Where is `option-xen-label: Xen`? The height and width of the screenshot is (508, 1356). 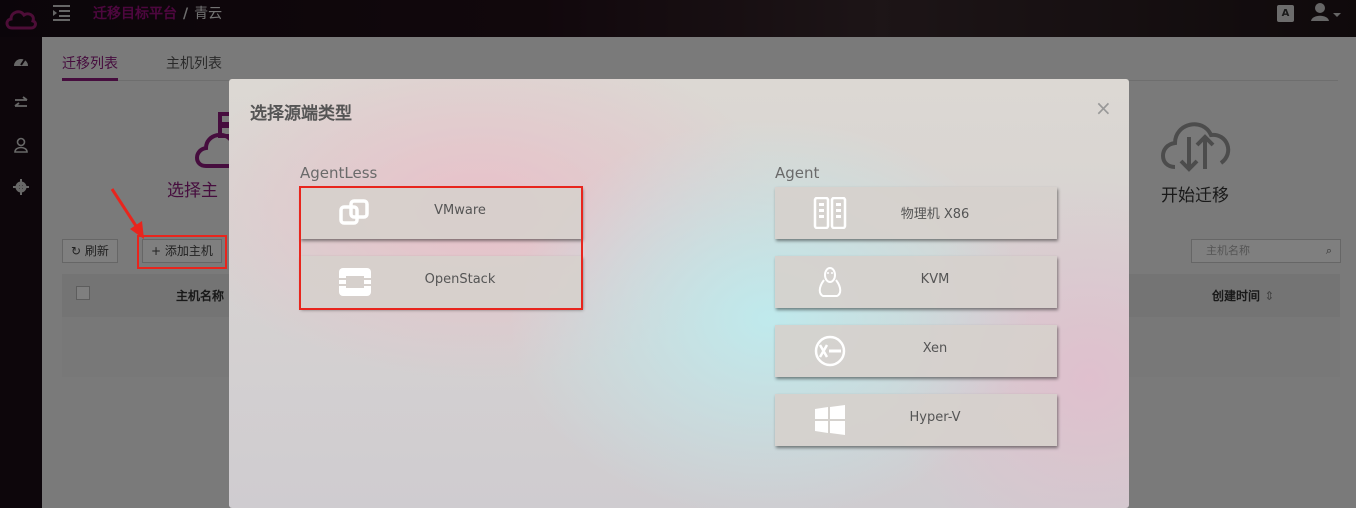
option-xen-label: Xen is located at coordinates (935, 348).